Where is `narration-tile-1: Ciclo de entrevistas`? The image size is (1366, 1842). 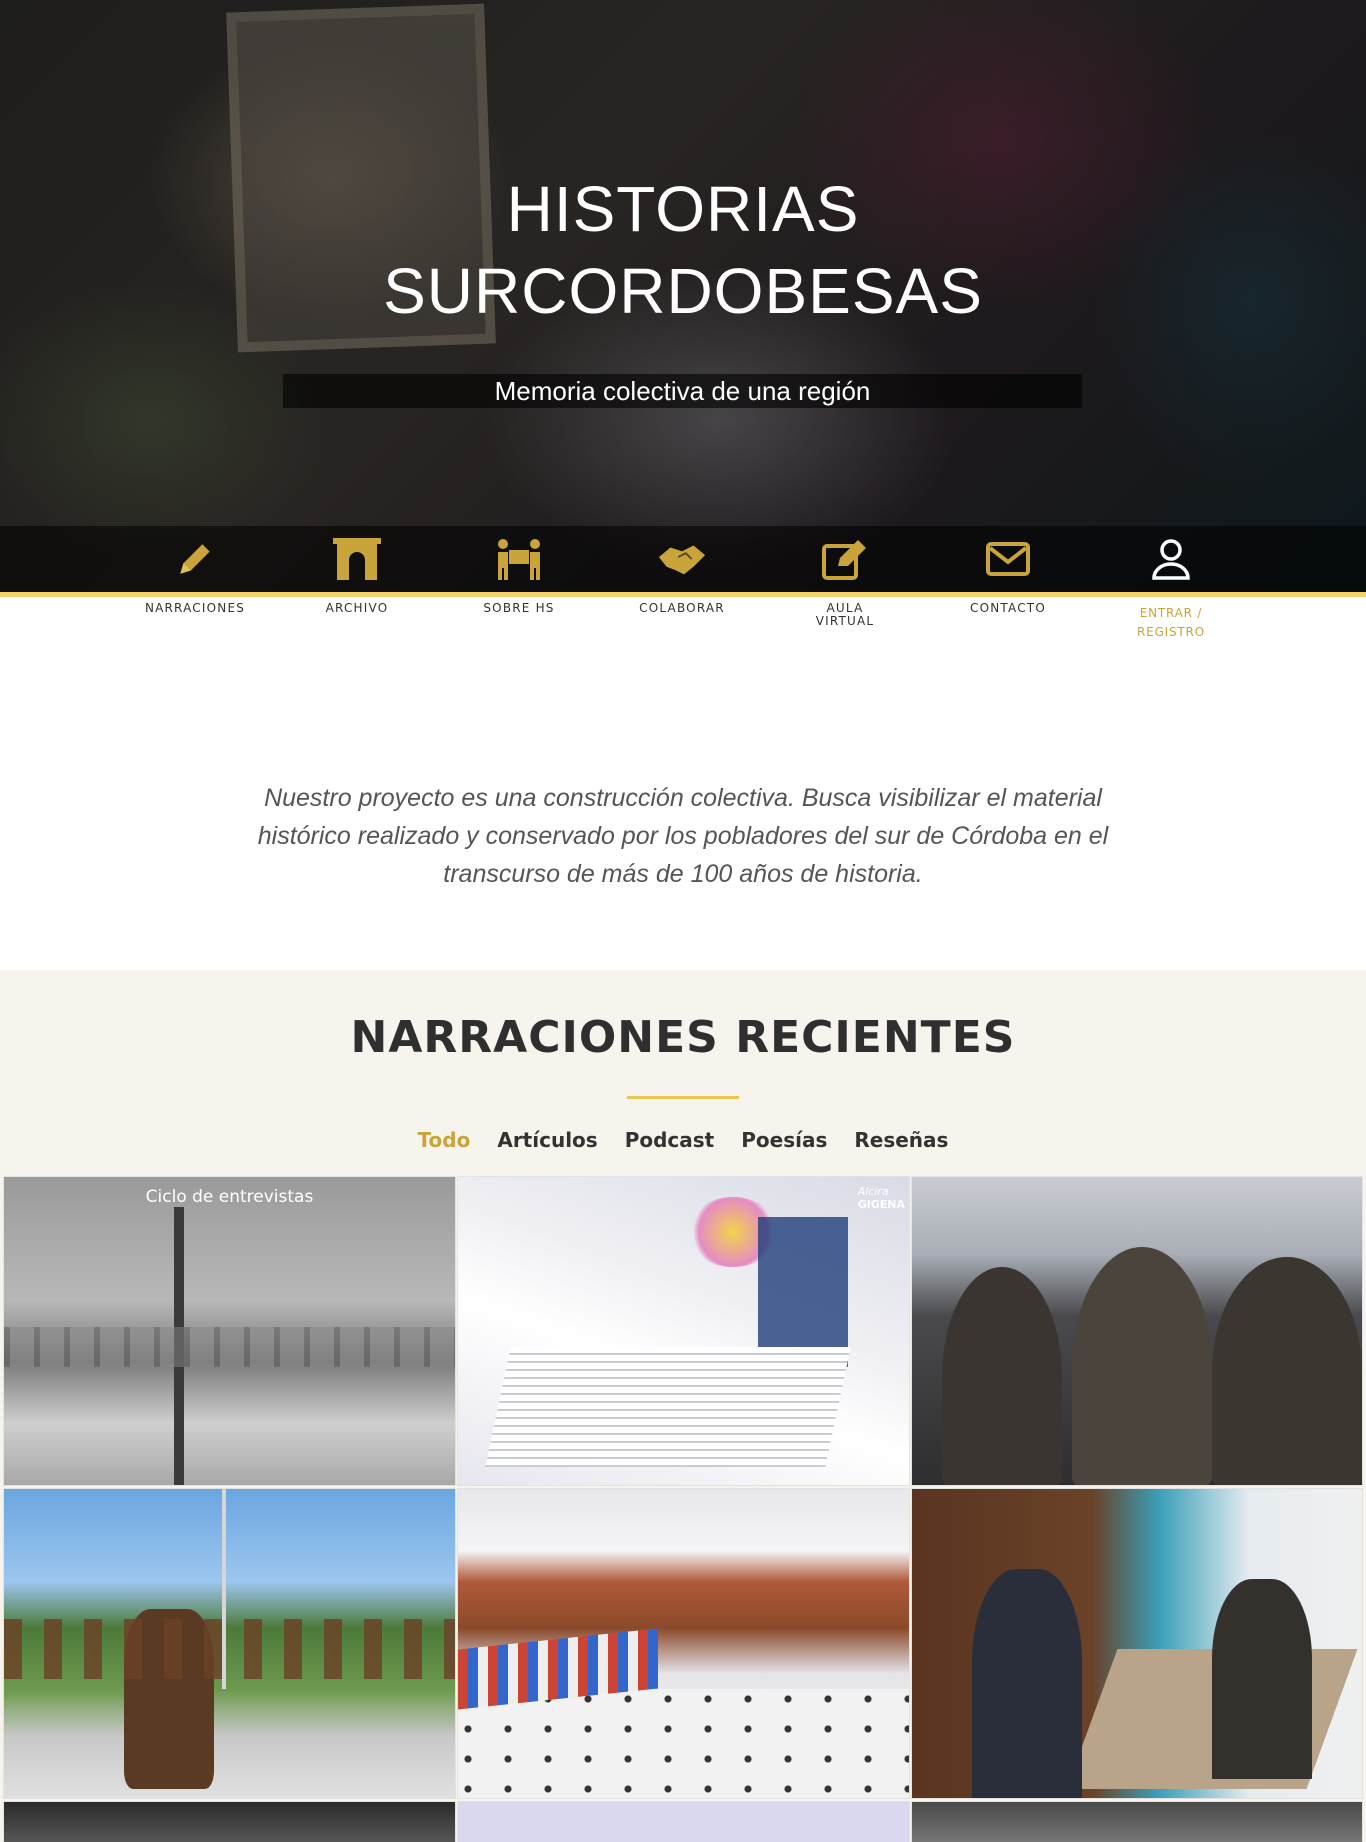 narration-tile-1: Ciclo de entrevistas is located at coordinates (229, 1331).